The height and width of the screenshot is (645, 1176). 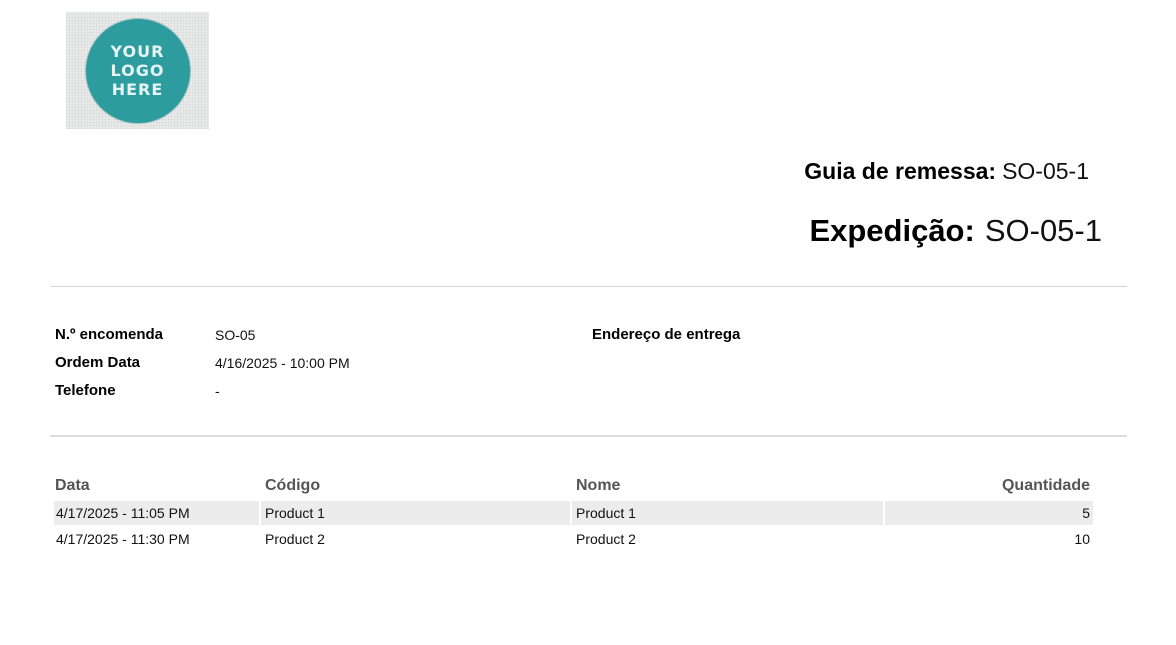 What do you see at coordinates (123, 539) in the screenshot?
I see `cell-date: 4/17/2025 - 11:30 PM` at bounding box center [123, 539].